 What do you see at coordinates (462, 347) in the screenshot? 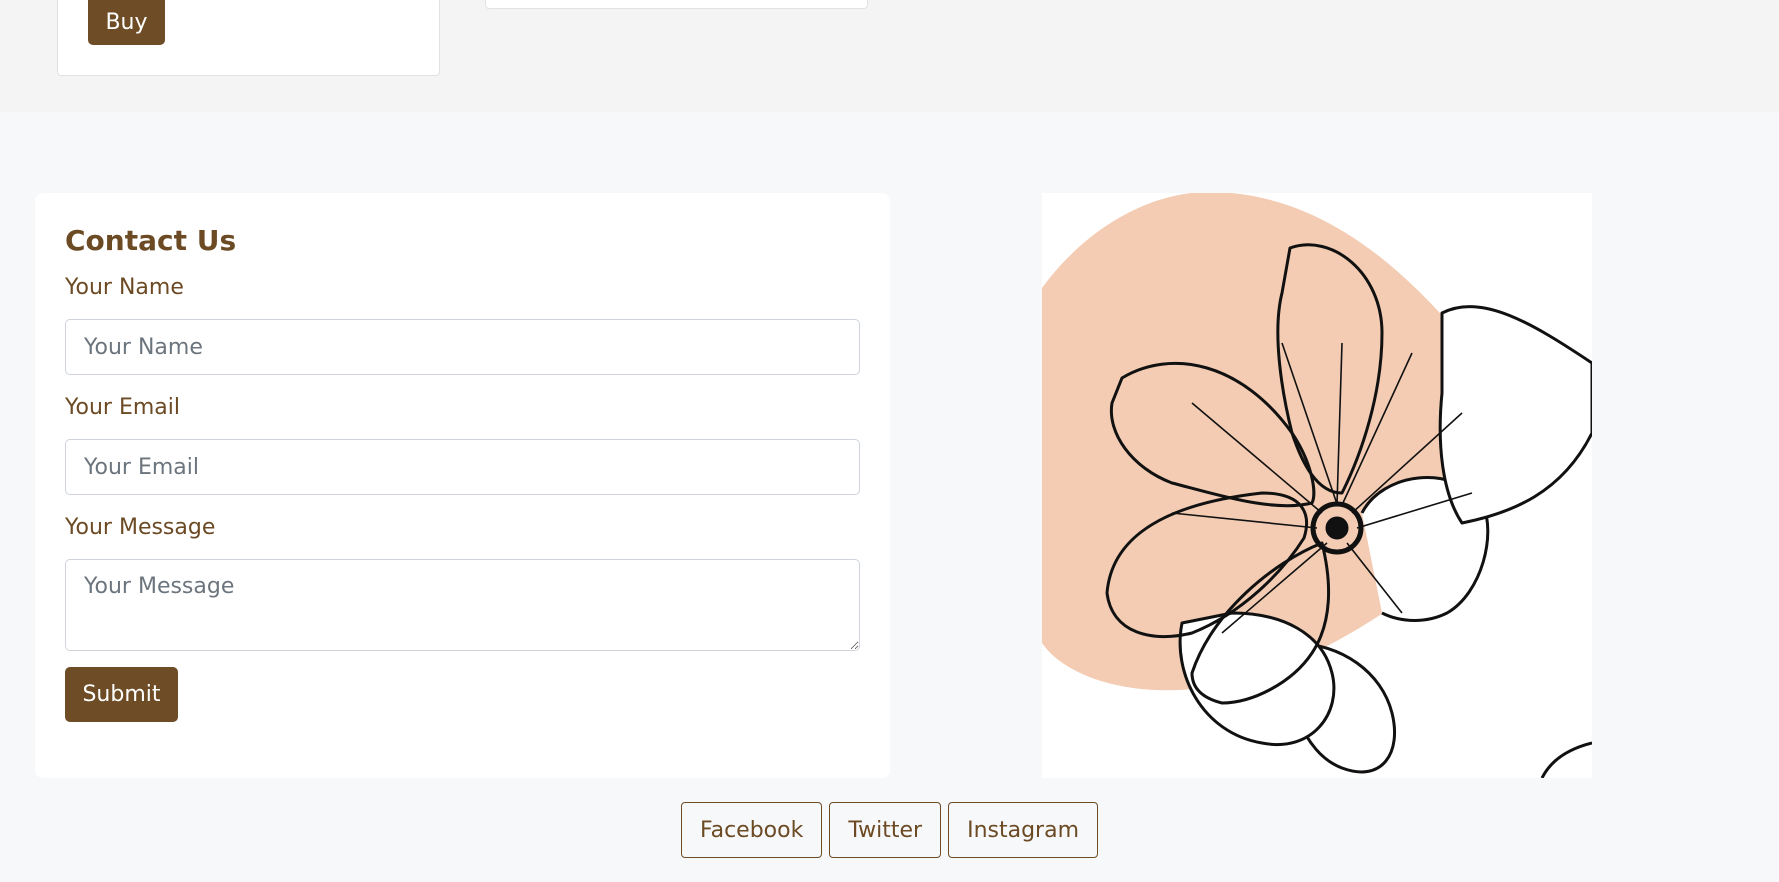
I see `name-input` at bounding box center [462, 347].